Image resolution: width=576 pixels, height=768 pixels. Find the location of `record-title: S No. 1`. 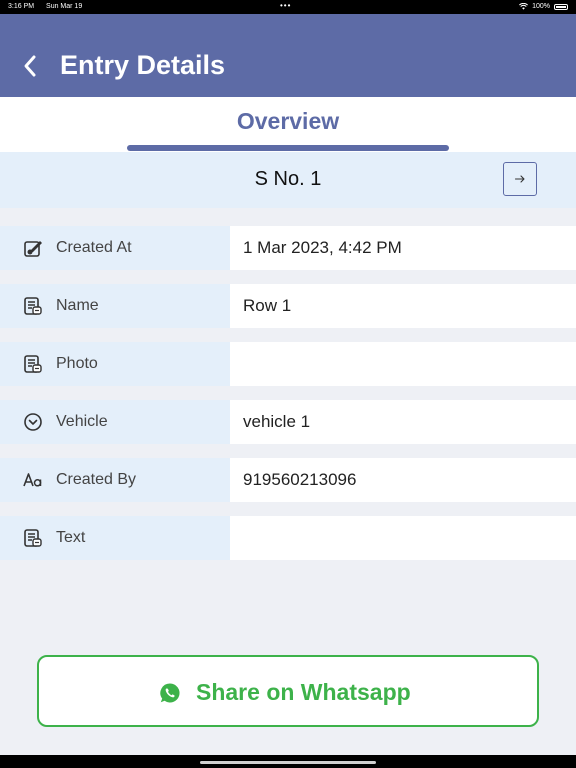

record-title: S No. 1 is located at coordinates (288, 179).